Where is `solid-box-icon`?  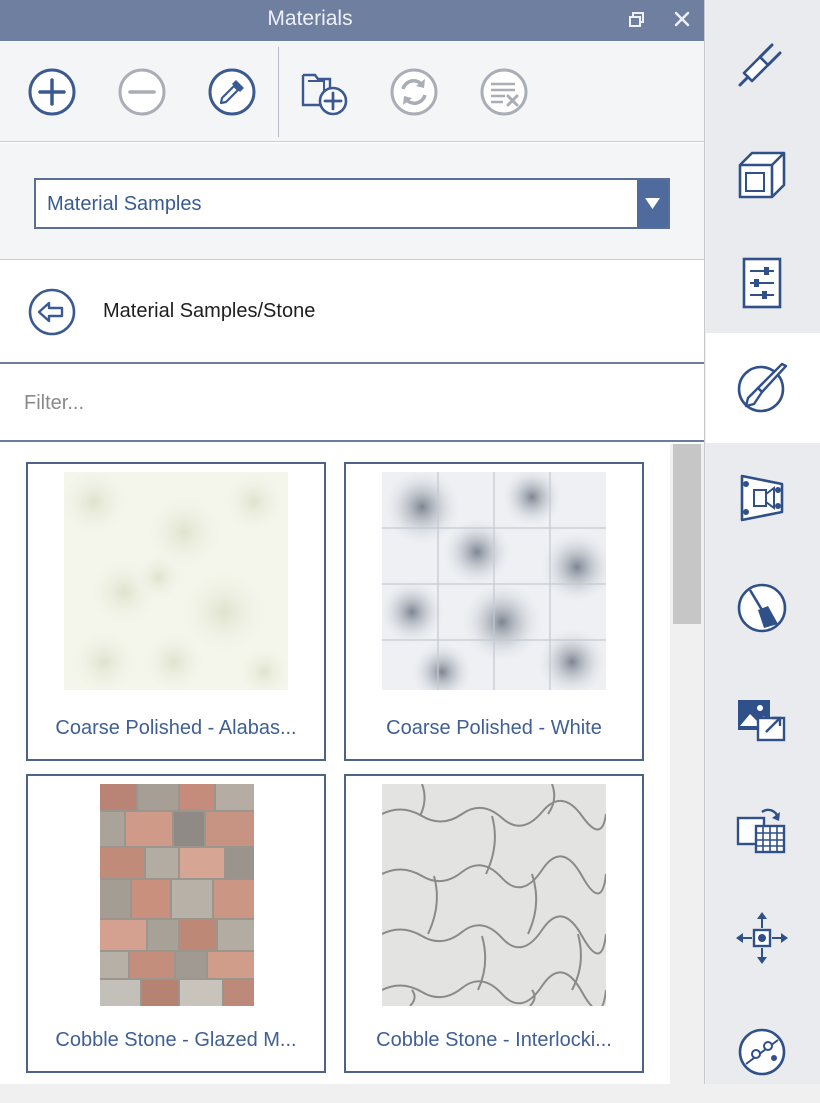
solid-box-icon is located at coordinates (762, 175).